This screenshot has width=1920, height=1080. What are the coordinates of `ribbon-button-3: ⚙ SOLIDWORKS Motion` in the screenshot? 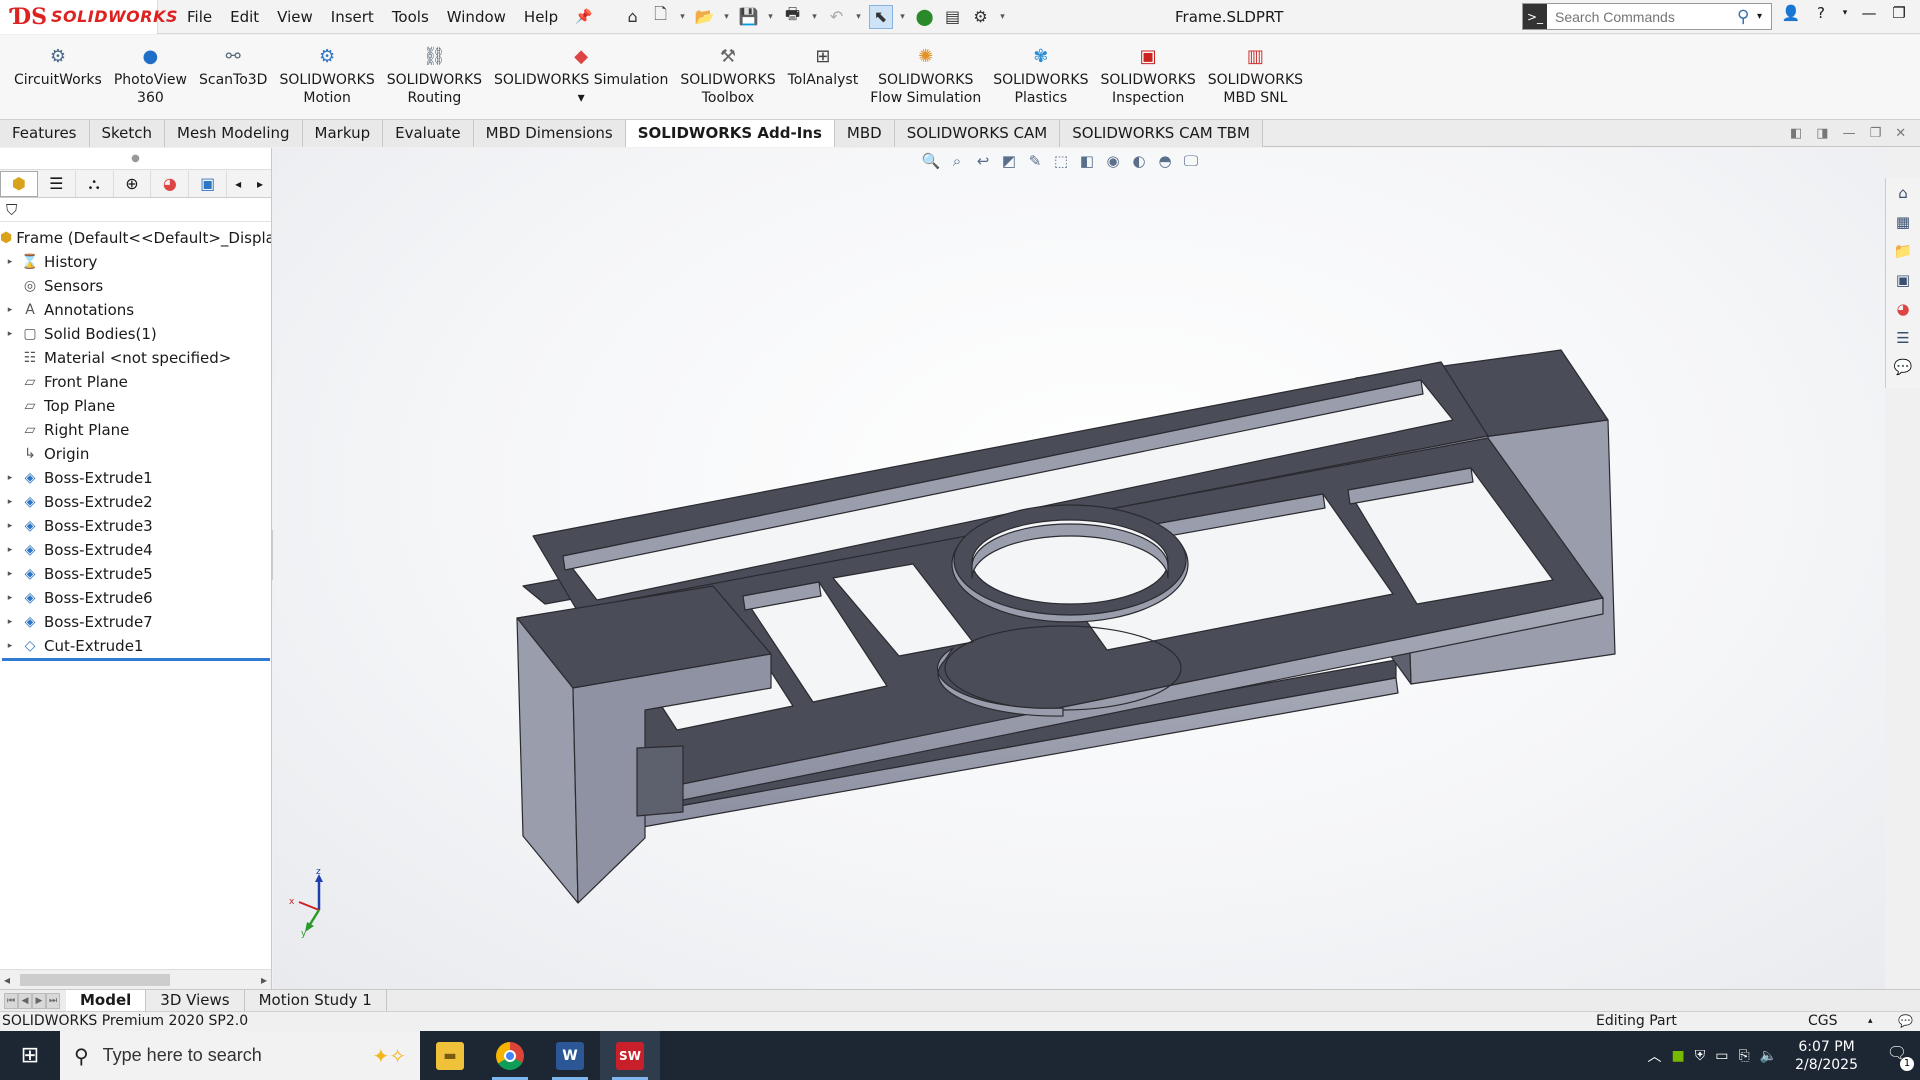 It's located at (326, 71).